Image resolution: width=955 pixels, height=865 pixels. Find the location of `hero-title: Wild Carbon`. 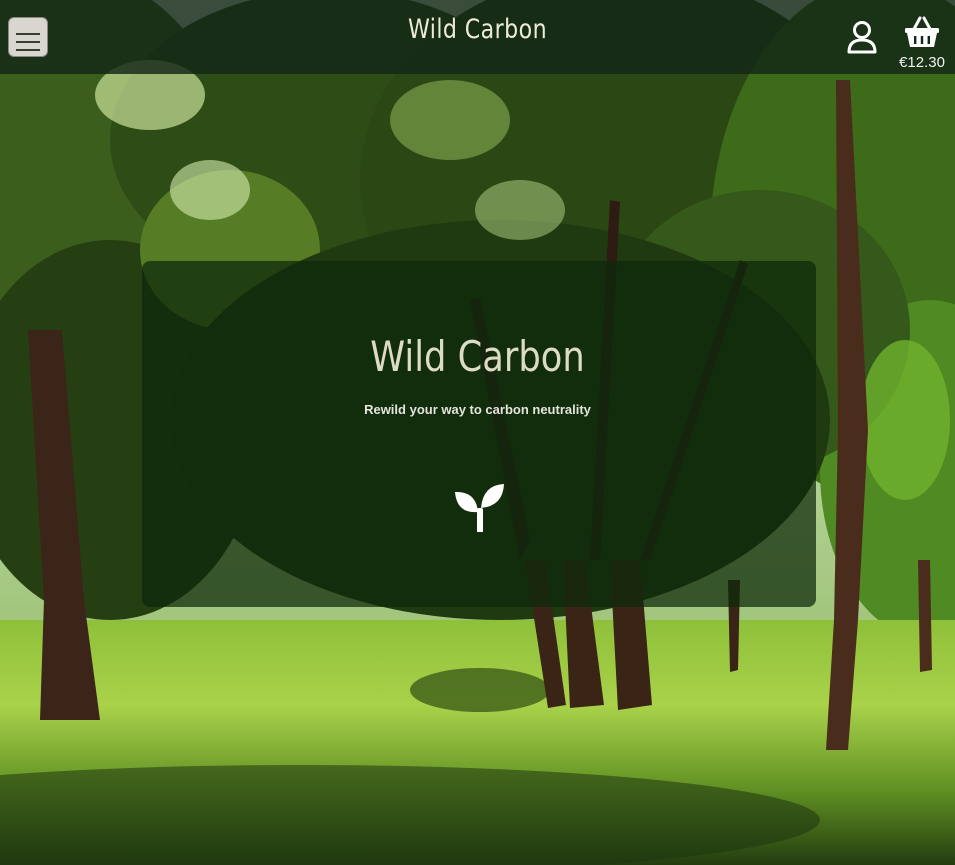

hero-title: Wild Carbon is located at coordinates (477, 356).